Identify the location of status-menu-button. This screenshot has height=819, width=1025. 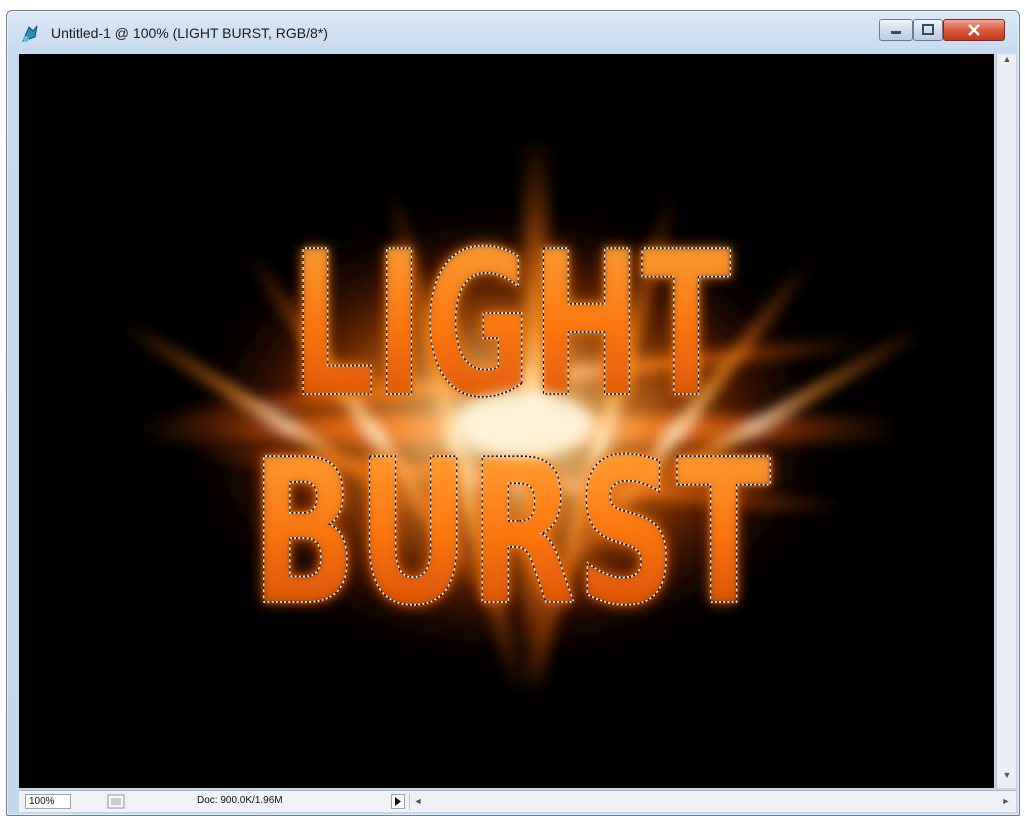
(398, 801).